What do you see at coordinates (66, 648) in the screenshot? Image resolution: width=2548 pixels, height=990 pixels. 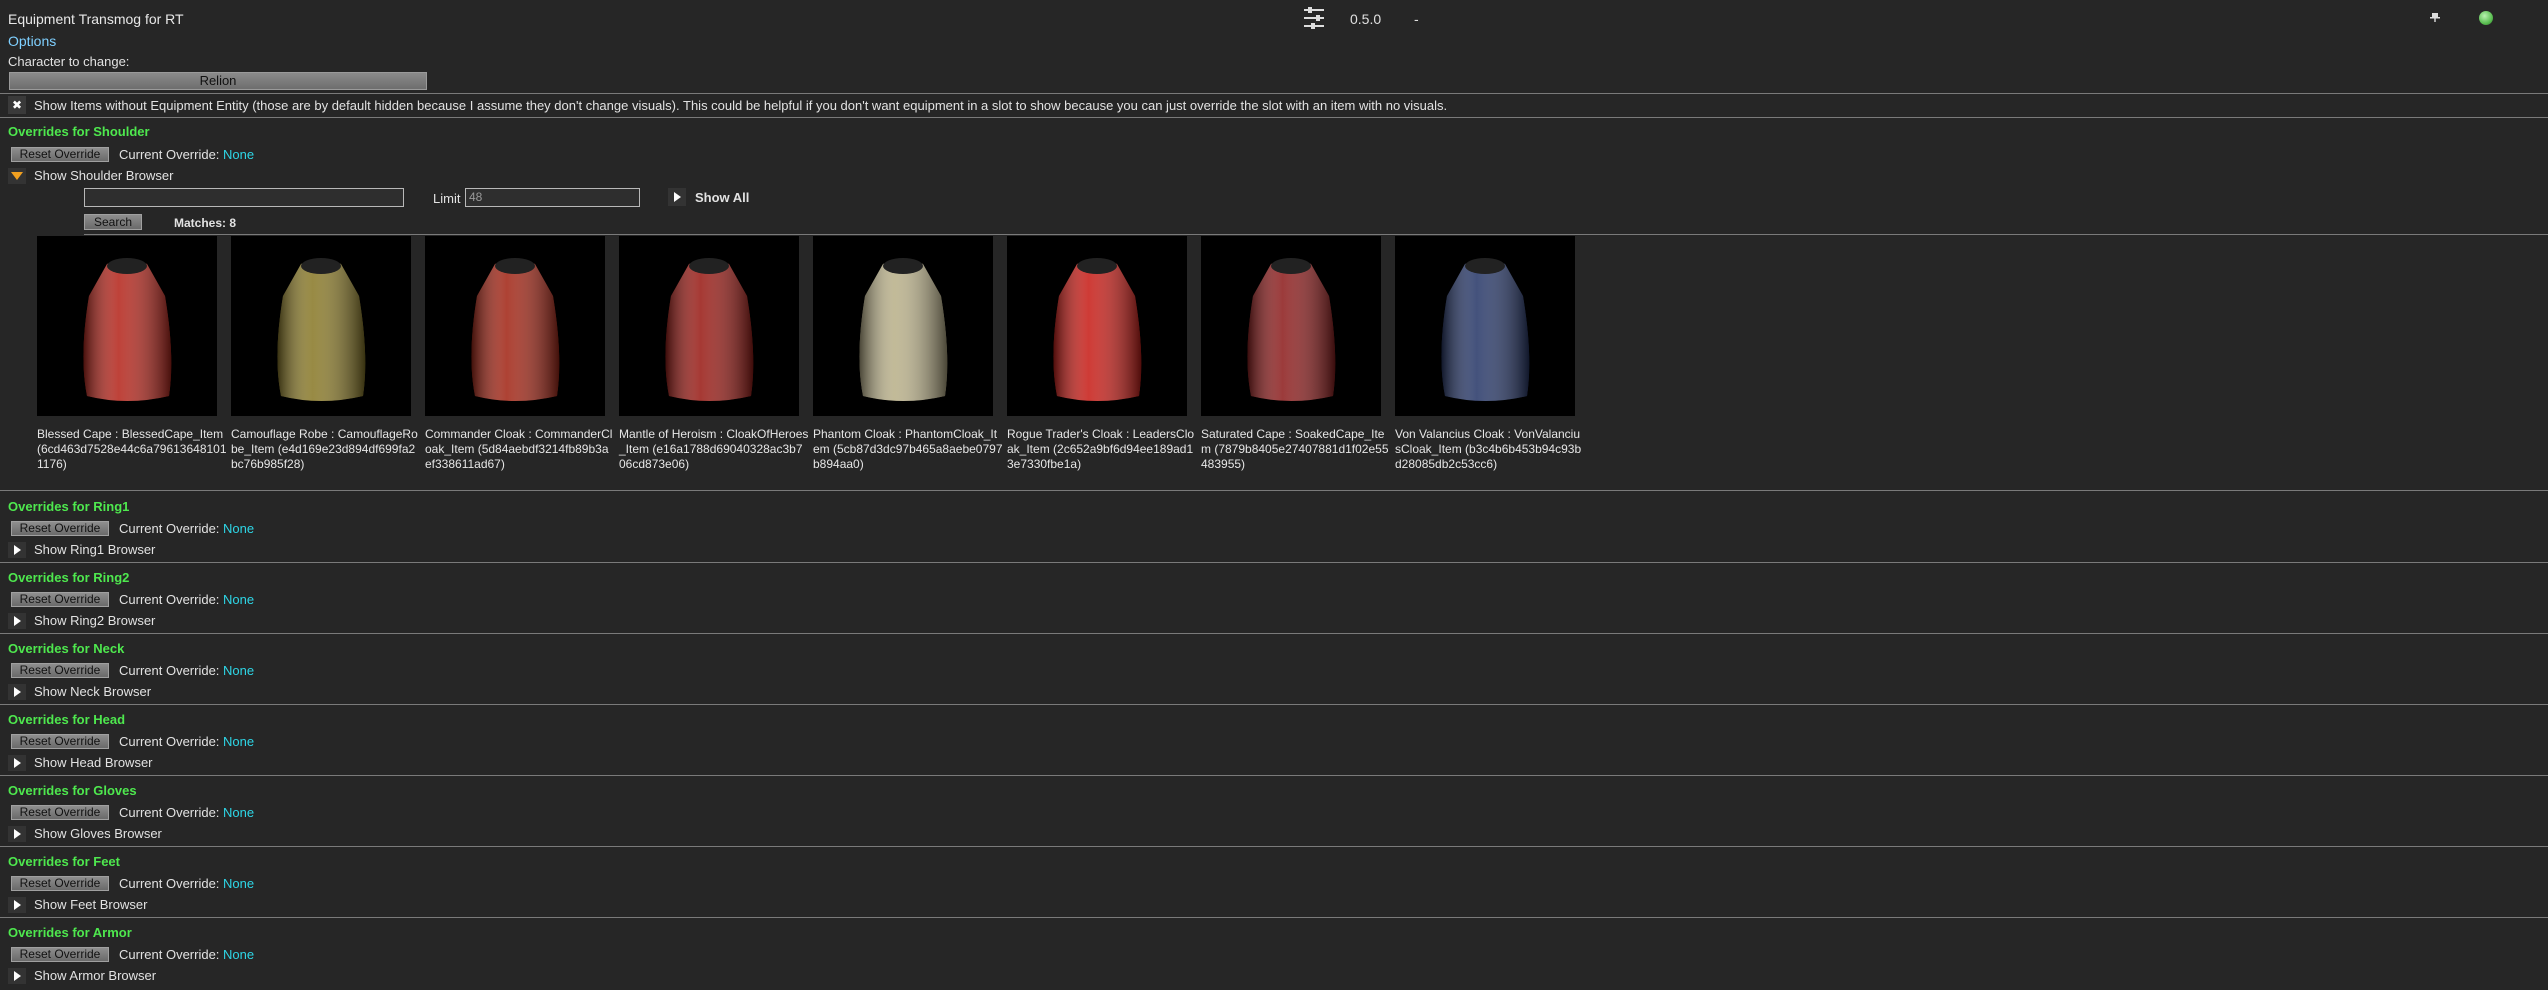 I see `section-title-neck: Overrides for Neck` at bounding box center [66, 648].